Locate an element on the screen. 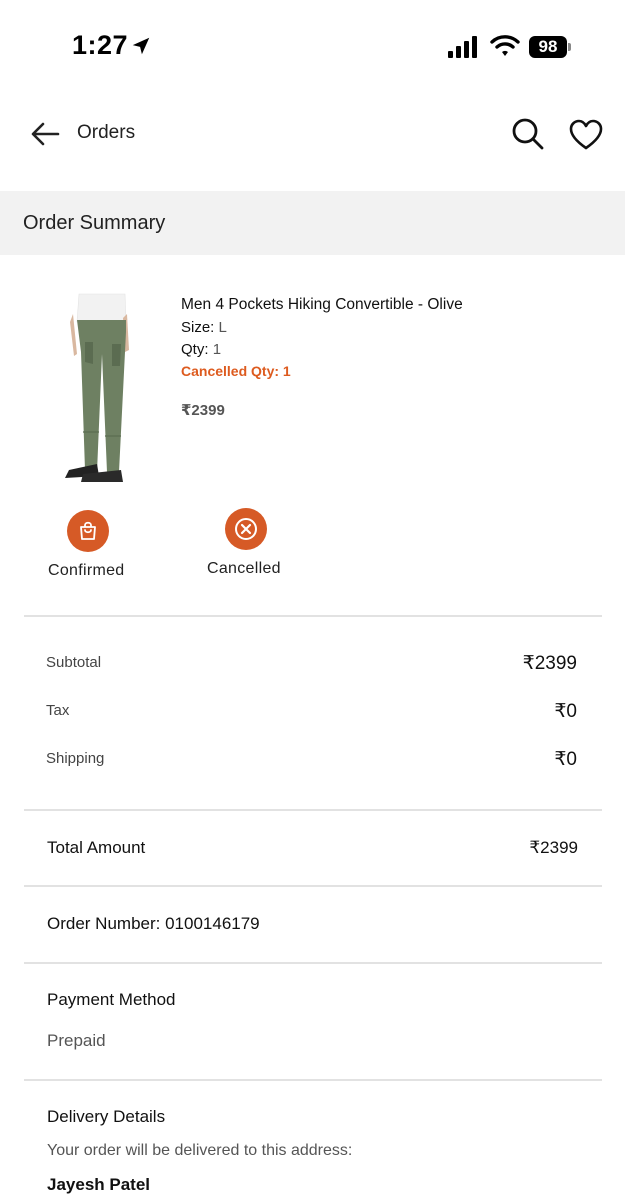  battery-indicator: 98 is located at coordinates (550, 47).